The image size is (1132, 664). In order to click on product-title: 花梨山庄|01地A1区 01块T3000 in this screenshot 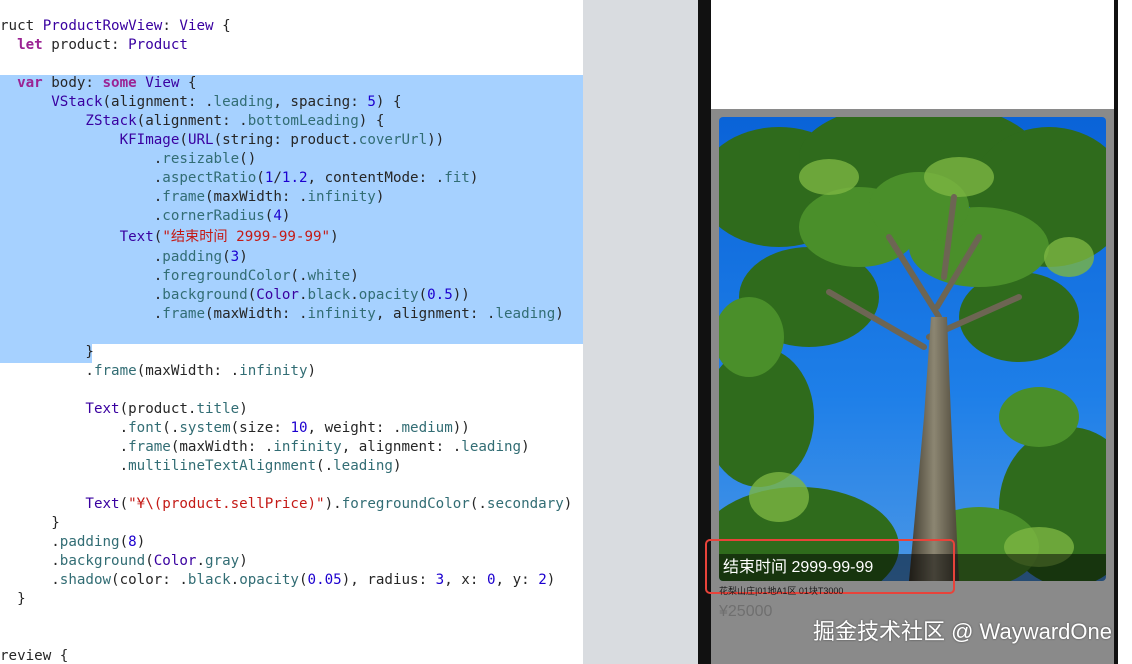, I will do `click(781, 591)`.